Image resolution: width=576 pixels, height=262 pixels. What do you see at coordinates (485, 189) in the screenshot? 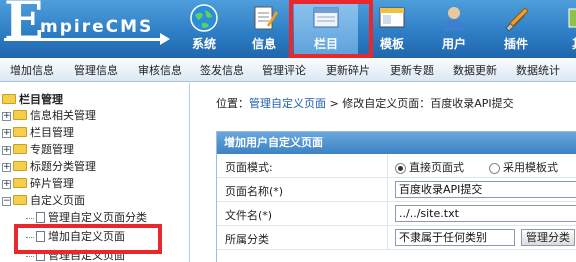
I see `page-name-input: 百度收录API提交` at bounding box center [485, 189].